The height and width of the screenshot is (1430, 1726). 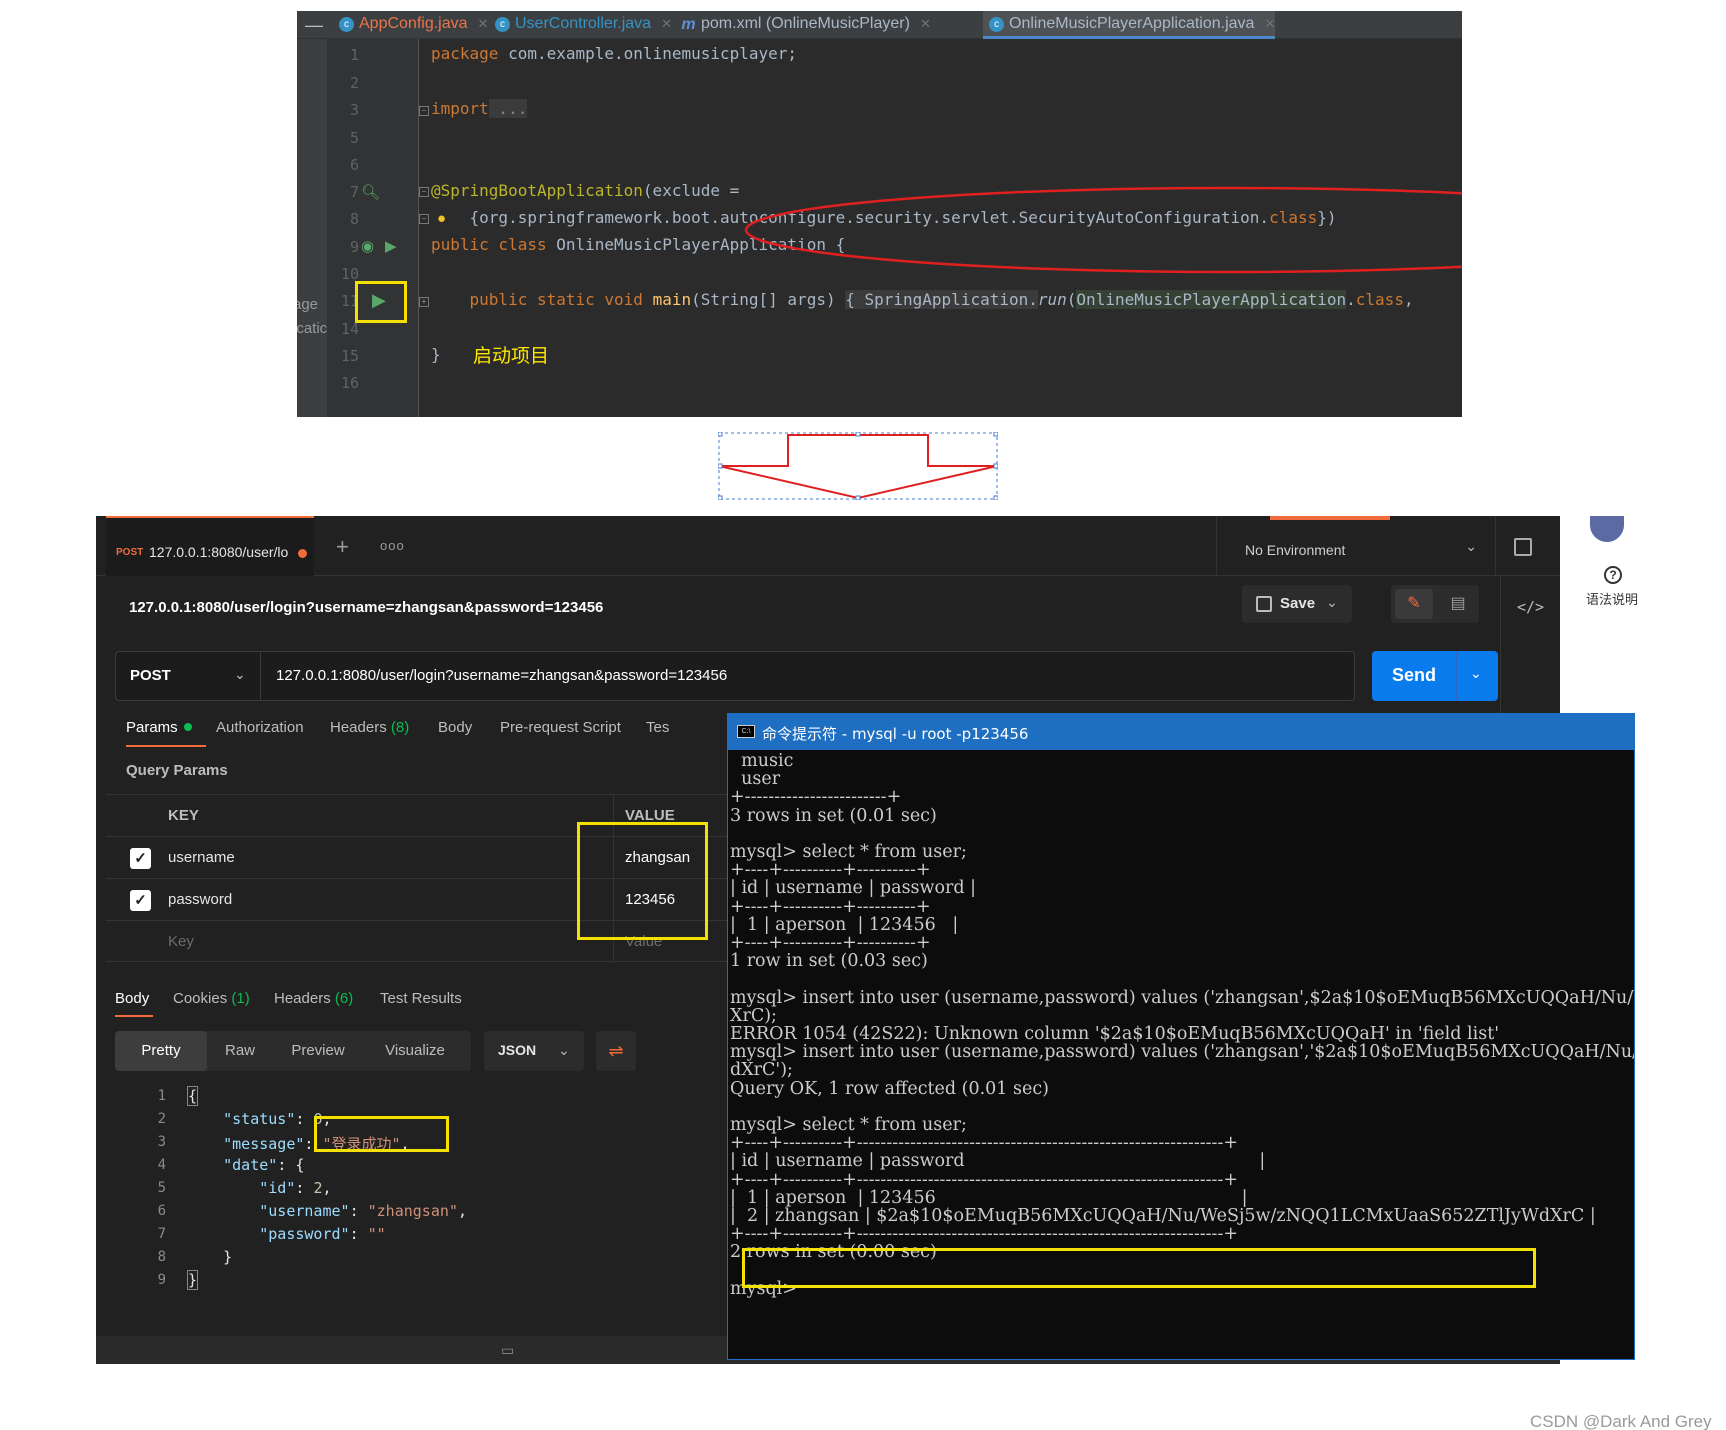 I want to click on watermark: CSDN @Dark And Grey, so click(x=1621, y=1421).